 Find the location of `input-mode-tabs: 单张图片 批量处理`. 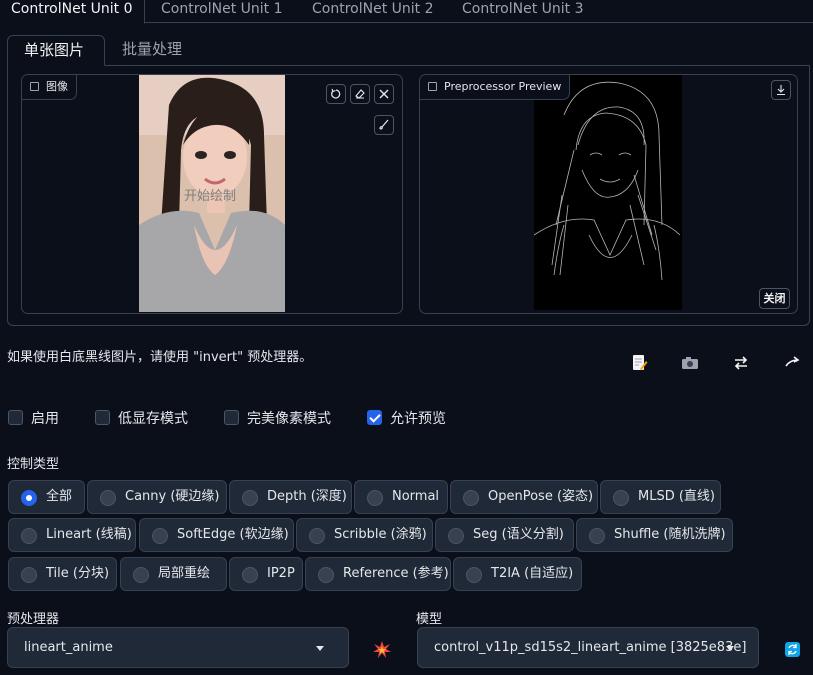

input-mode-tabs: 单张图片 批量处理 is located at coordinates (406, 50).